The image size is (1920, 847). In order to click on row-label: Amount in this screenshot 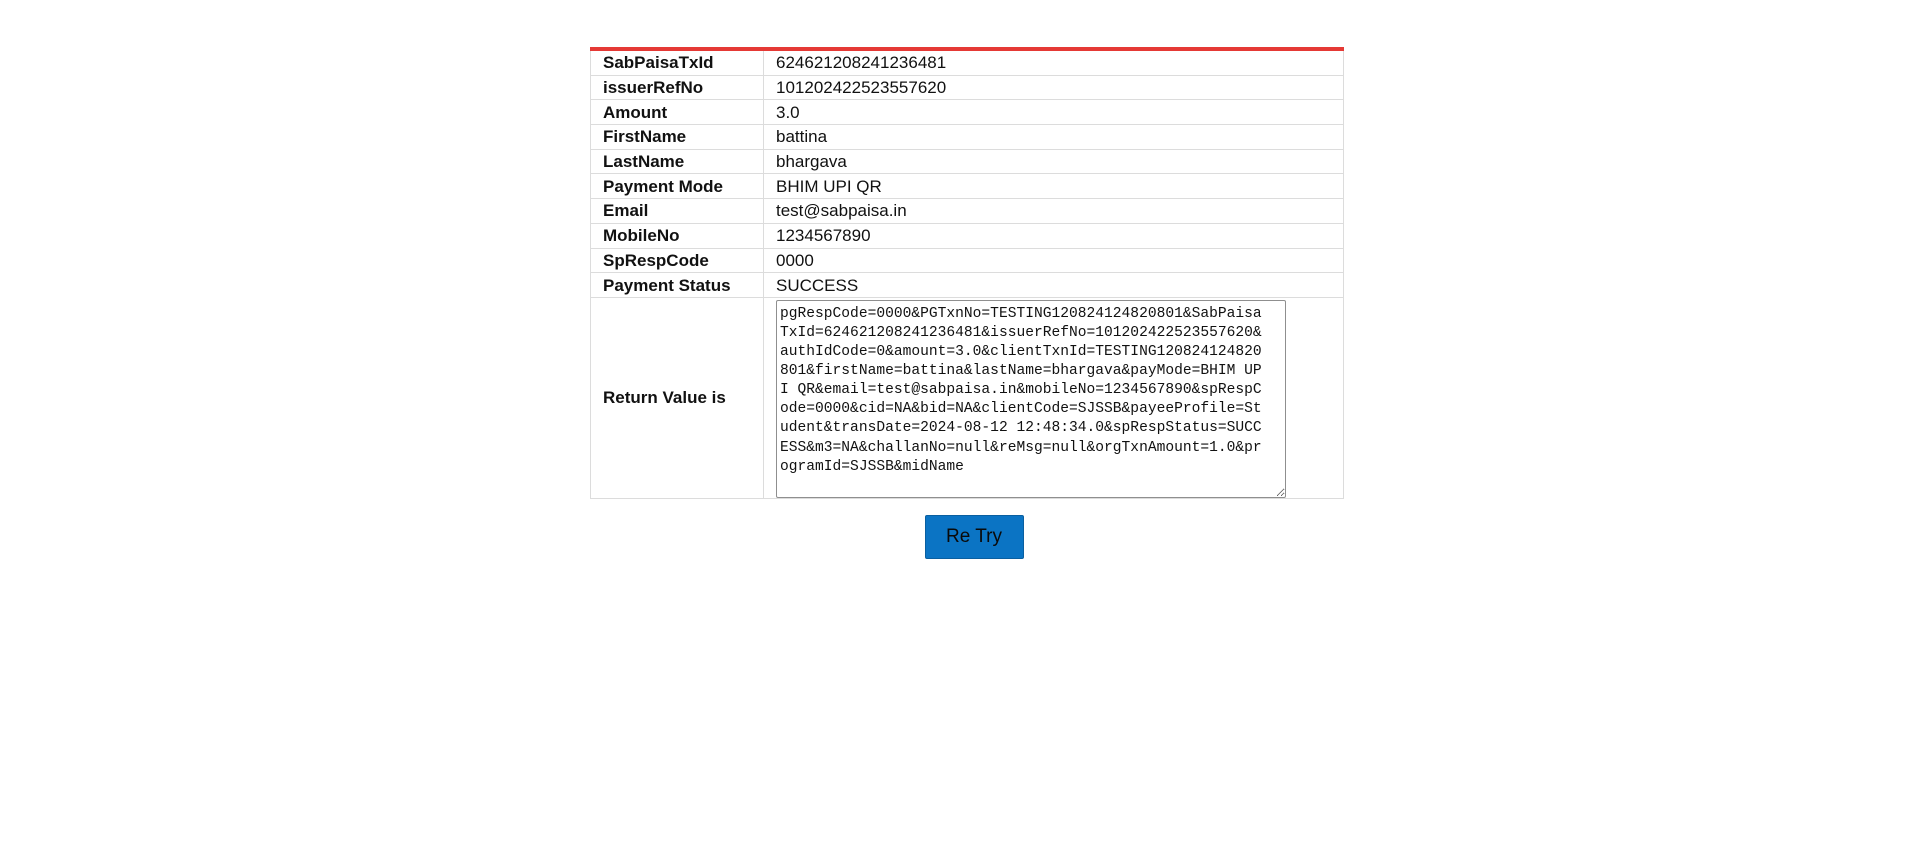, I will do `click(677, 112)`.